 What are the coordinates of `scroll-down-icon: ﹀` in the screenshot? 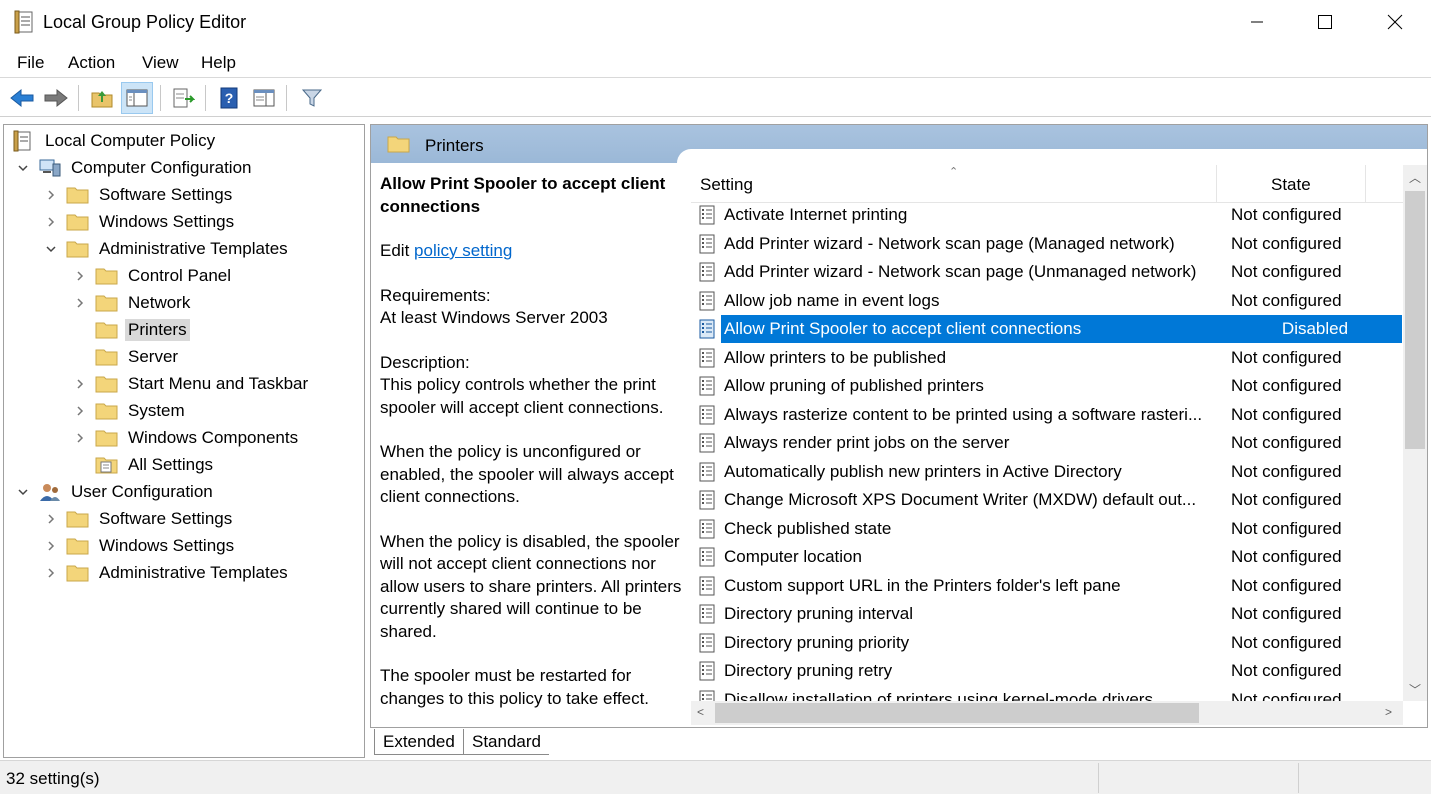 It's located at (1415, 689).